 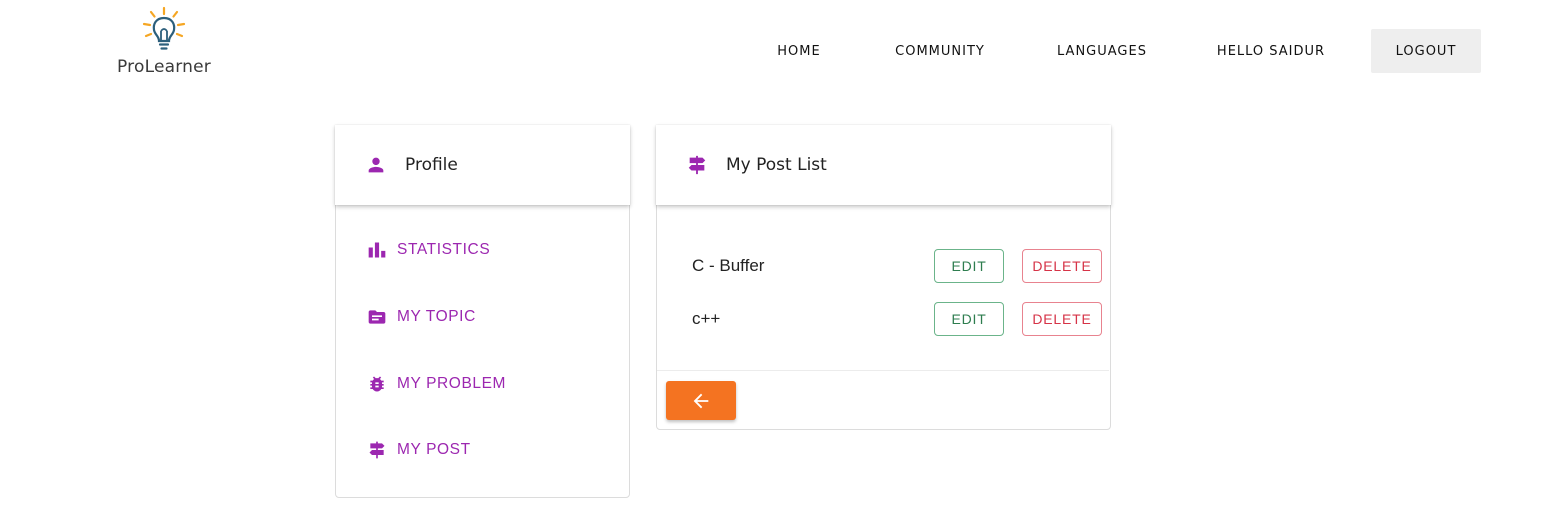 What do you see at coordinates (940, 51) in the screenshot?
I see `nav-community: COMMUNITY` at bounding box center [940, 51].